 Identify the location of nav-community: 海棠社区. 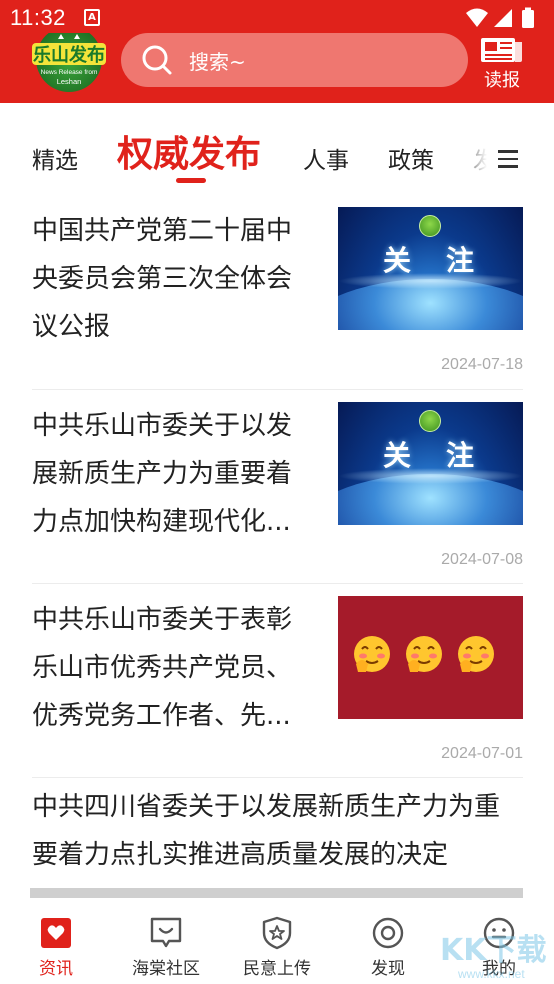
(166, 948).